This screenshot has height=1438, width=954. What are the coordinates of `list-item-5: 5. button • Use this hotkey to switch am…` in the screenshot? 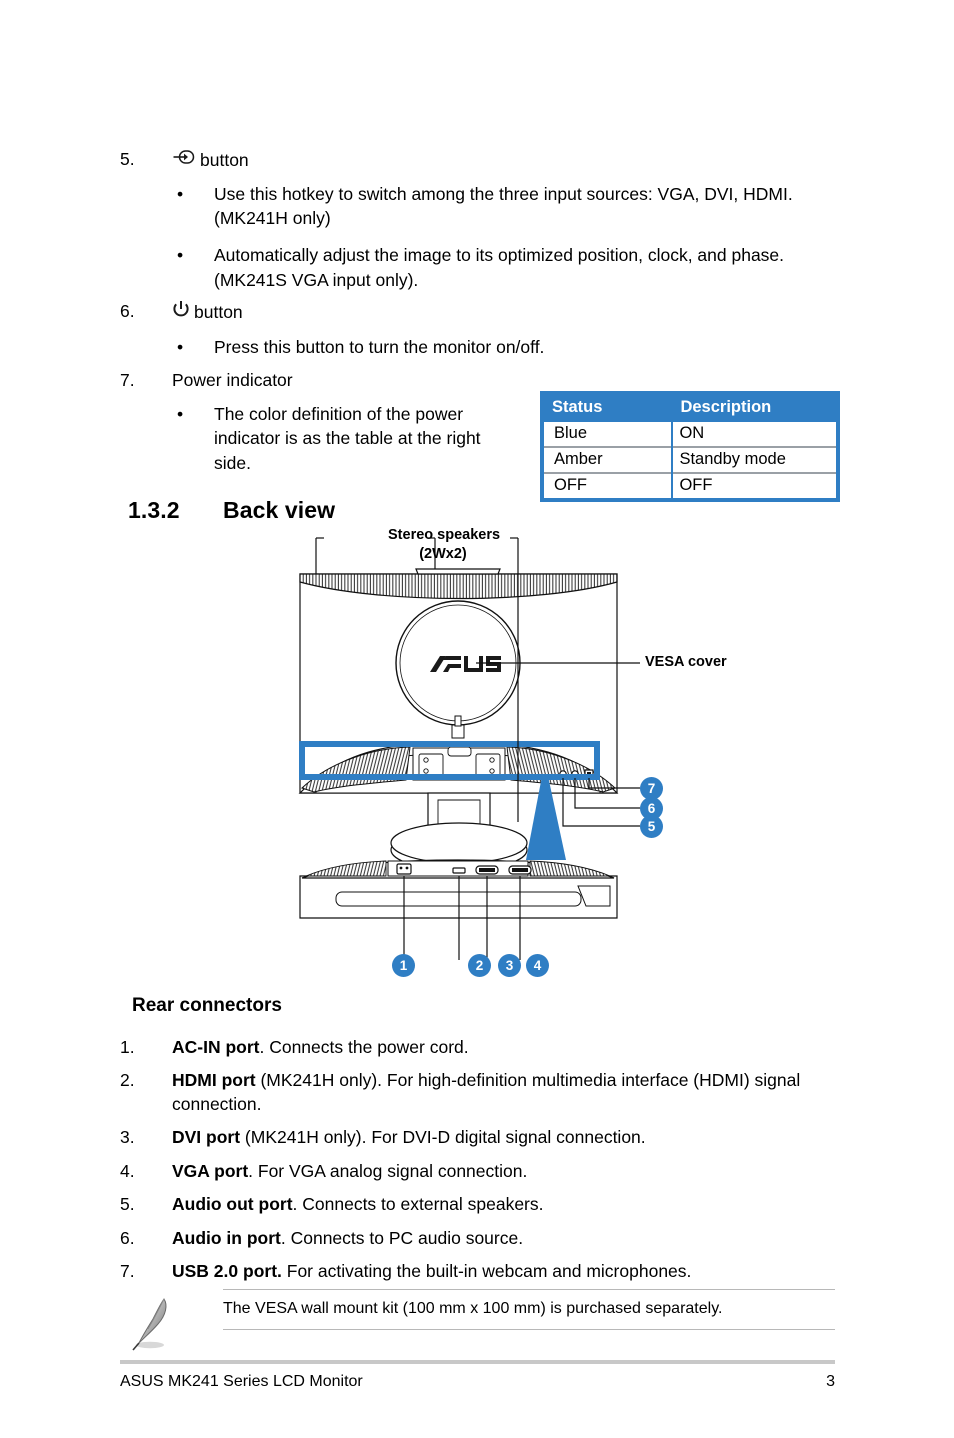 It's located at (470, 220).